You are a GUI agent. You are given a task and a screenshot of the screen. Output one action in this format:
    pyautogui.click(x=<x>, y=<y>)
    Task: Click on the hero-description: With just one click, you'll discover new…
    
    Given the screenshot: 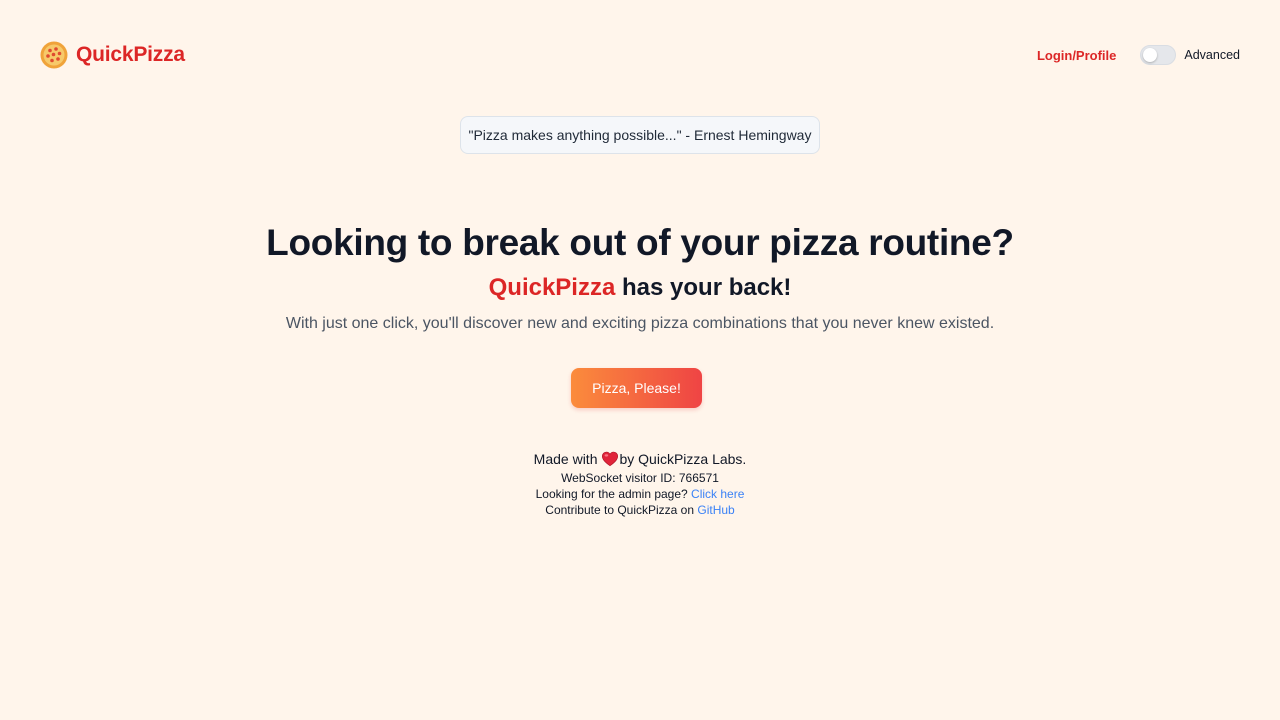 What is the action you would take?
    pyautogui.click(x=640, y=323)
    